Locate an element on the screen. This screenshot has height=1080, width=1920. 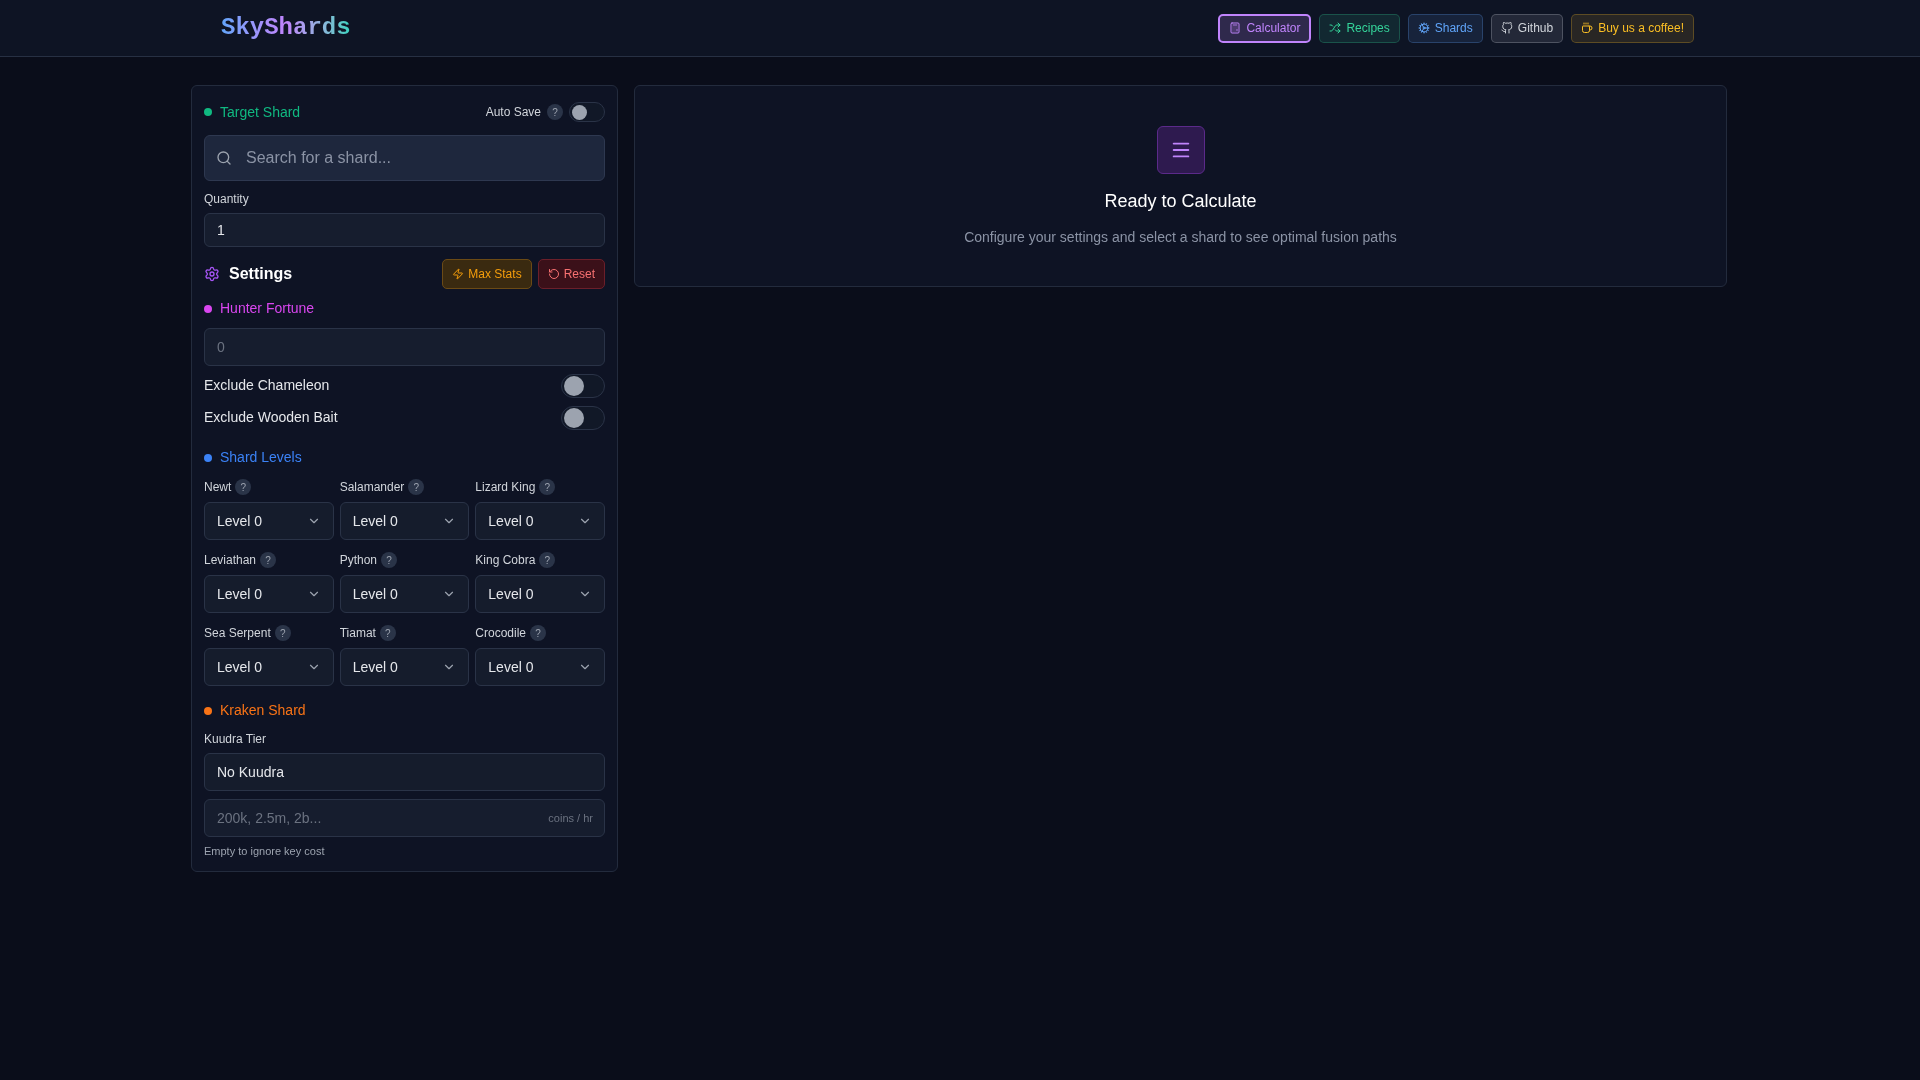
result-title: Ready to Calculate is located at coordinates (1180, 201).